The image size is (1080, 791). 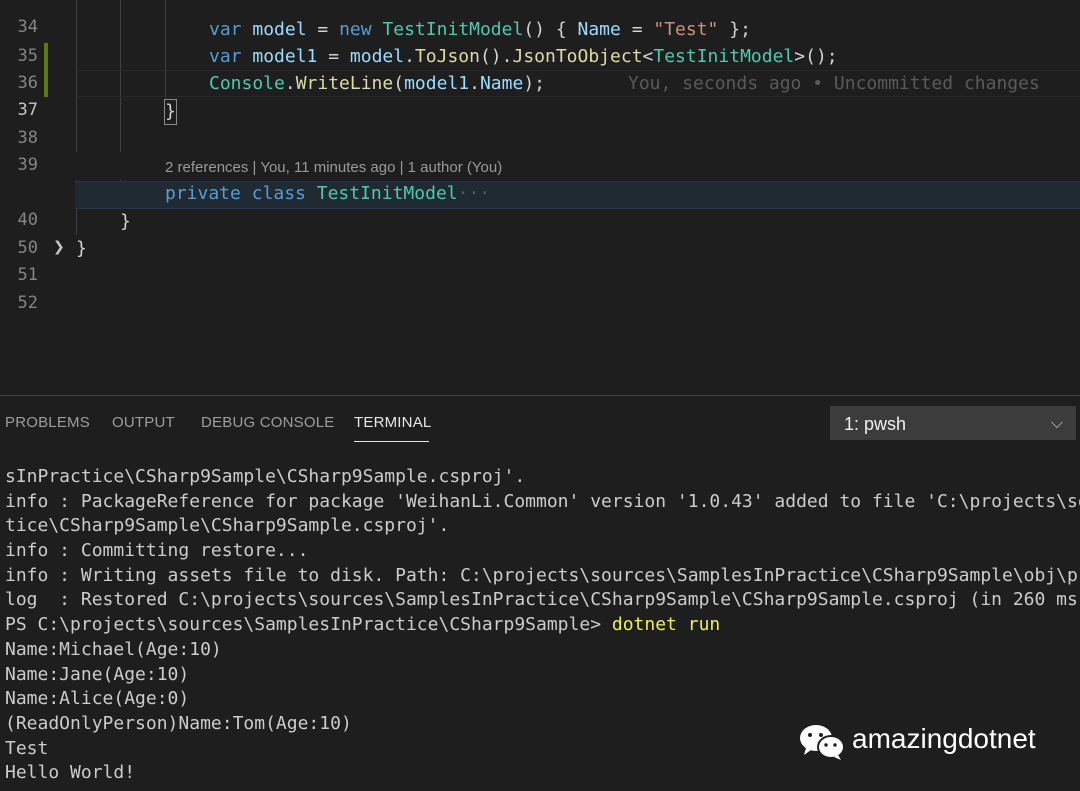 What do you see at coordinates (816, 56) in the screenshot?
I see `code-token: >();` at bounding box center [816, 56].